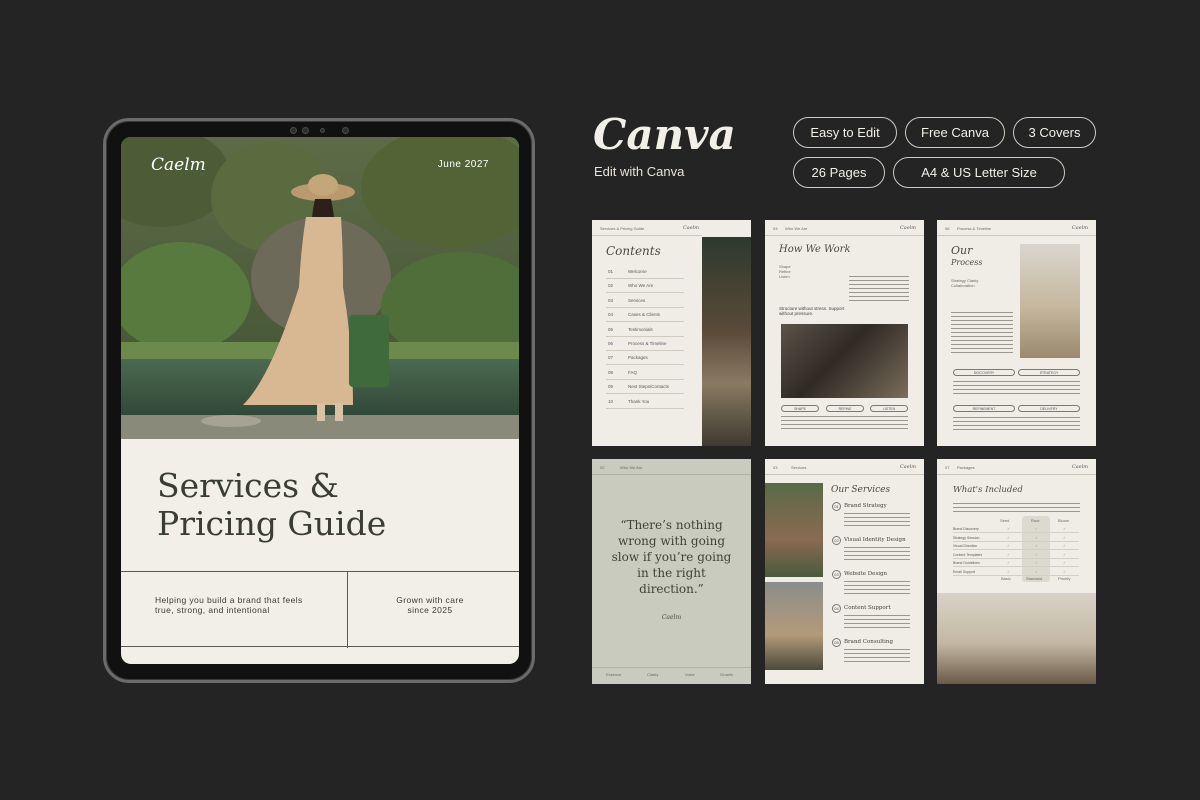  I want to click on service-num: 04, so click(836, 608).